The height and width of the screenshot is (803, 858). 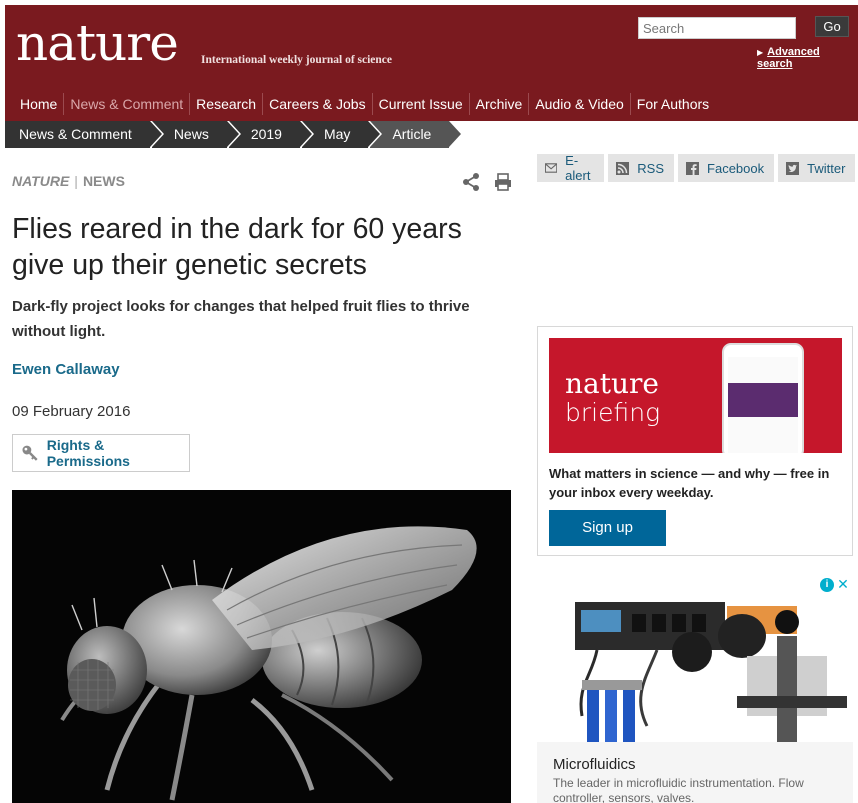 I want to click on briefing-brand-briefing: briefing, so click(x=613, y=412).